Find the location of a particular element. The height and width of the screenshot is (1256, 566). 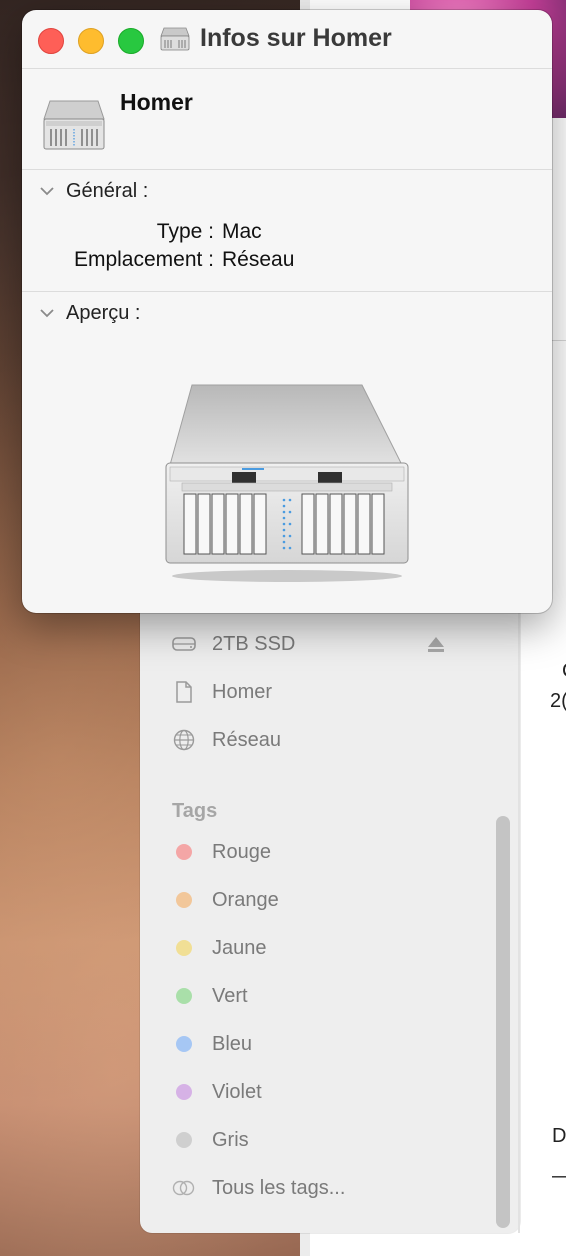

tag-label: Violet is located at coordinates (237, 1091).